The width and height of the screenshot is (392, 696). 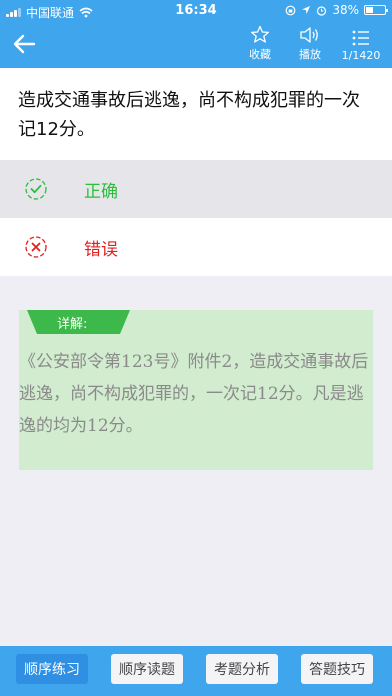 What do you see at coordinates (196, 114) in the screenshot?
I see `question-text: 造成交通事故后逃逸，尚不构成犯罪的一次记12分。` at bounding box center [196, 114].